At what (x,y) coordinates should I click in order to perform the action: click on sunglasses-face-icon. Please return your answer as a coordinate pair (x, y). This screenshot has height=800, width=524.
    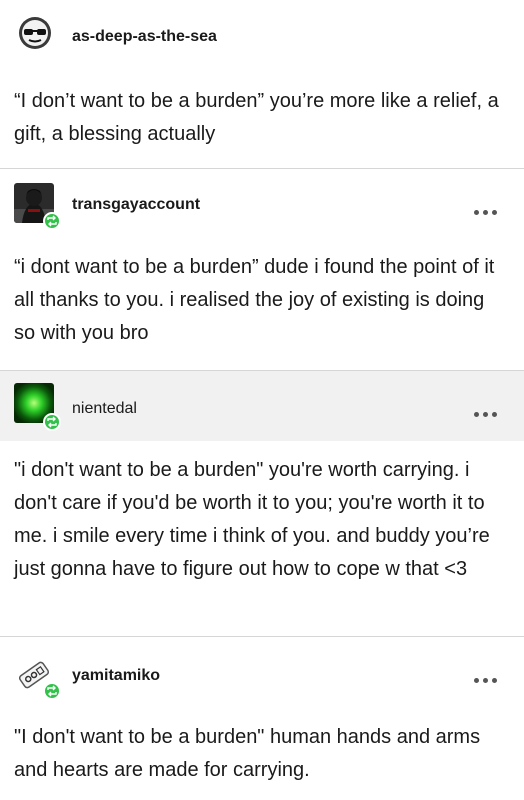
    Looking at the image, I should click on (35, 33).